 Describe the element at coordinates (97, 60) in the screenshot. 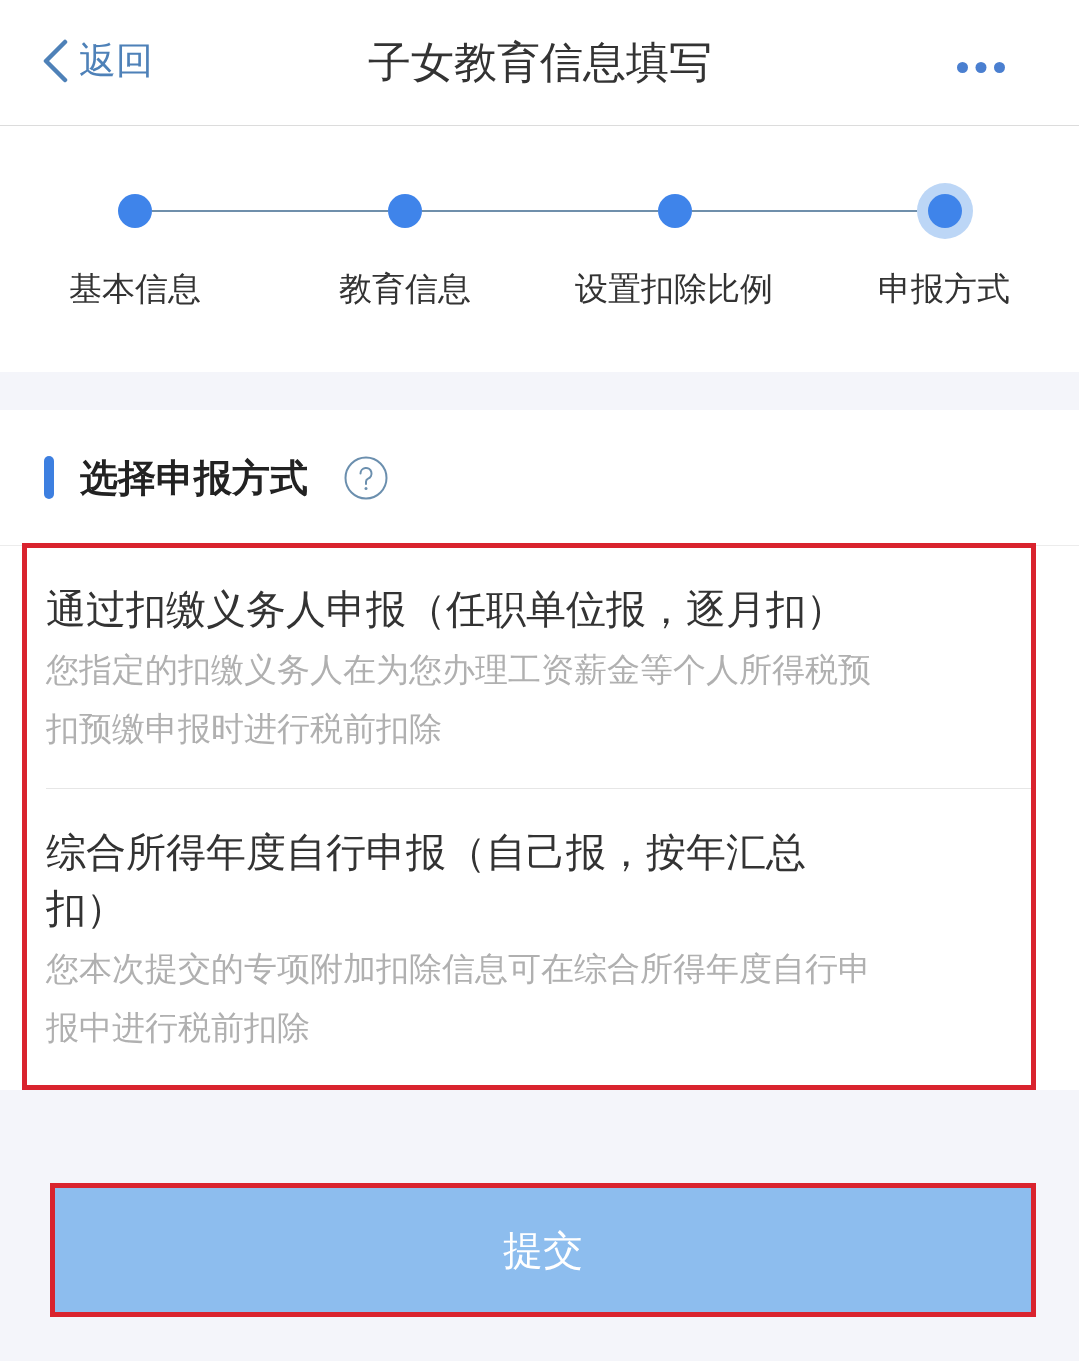

I see `back-button: 返回` at that location.